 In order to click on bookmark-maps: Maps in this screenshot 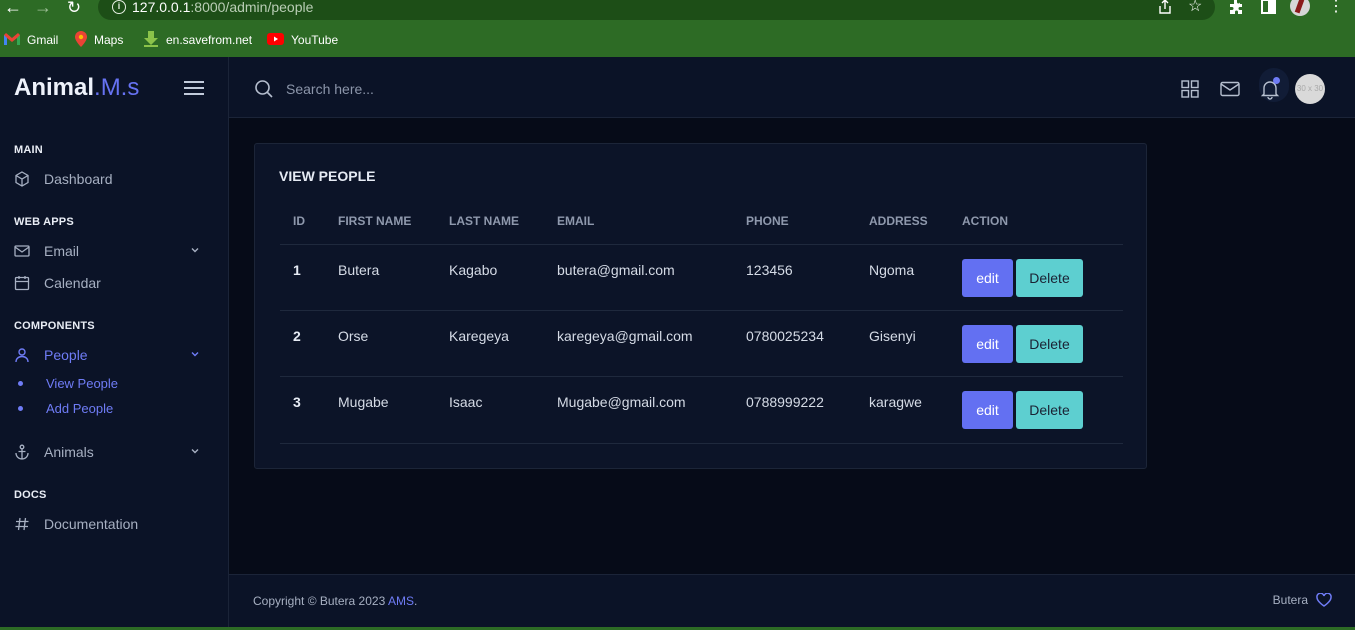, I will do `click(99, 39)`.